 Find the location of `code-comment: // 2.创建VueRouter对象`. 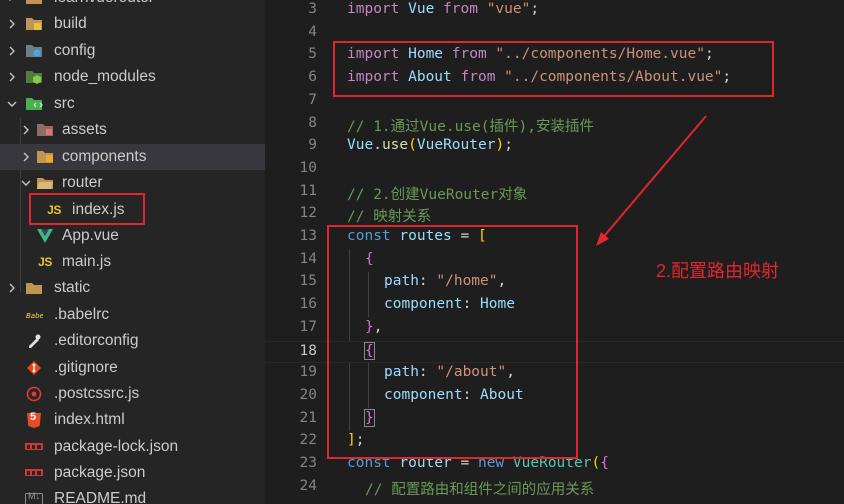

code-comment: // 2.创建VueRouter对象 is located at coordinates (437, 194).